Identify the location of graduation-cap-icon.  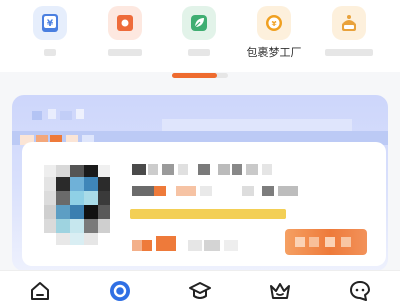
(200, 290).